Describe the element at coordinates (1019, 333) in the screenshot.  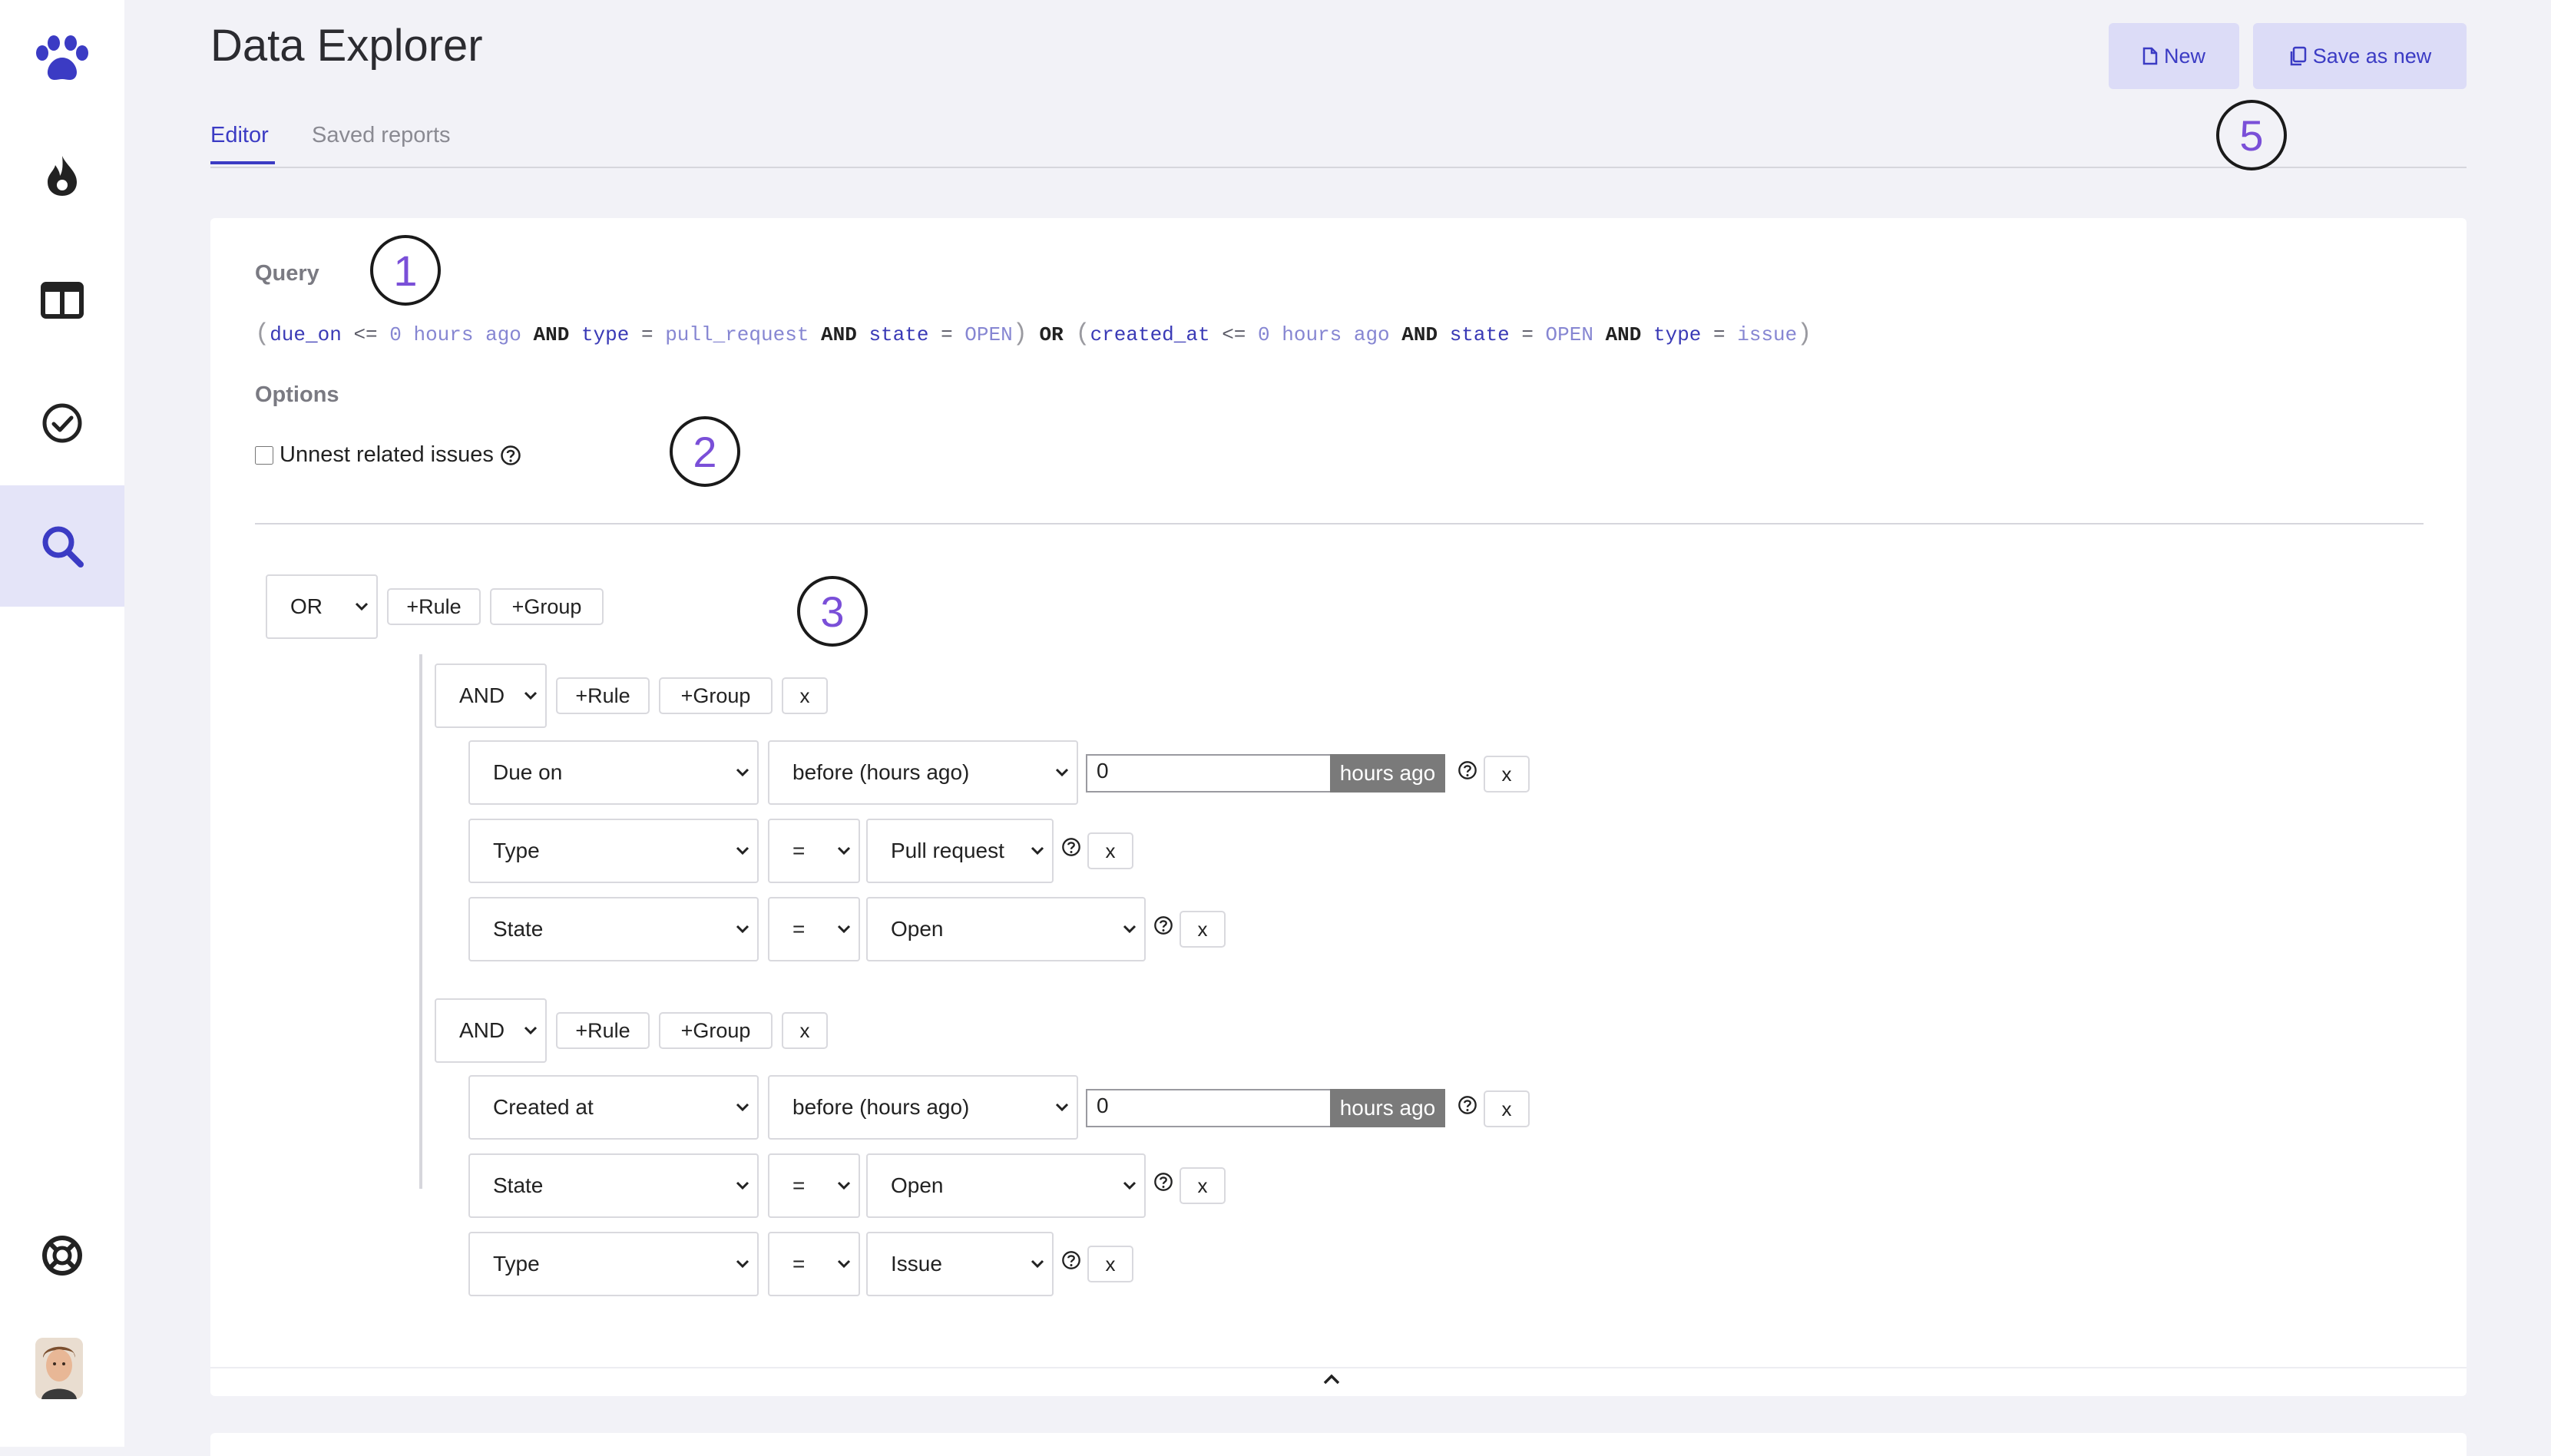
I see `query-token-paren: )` at that location.